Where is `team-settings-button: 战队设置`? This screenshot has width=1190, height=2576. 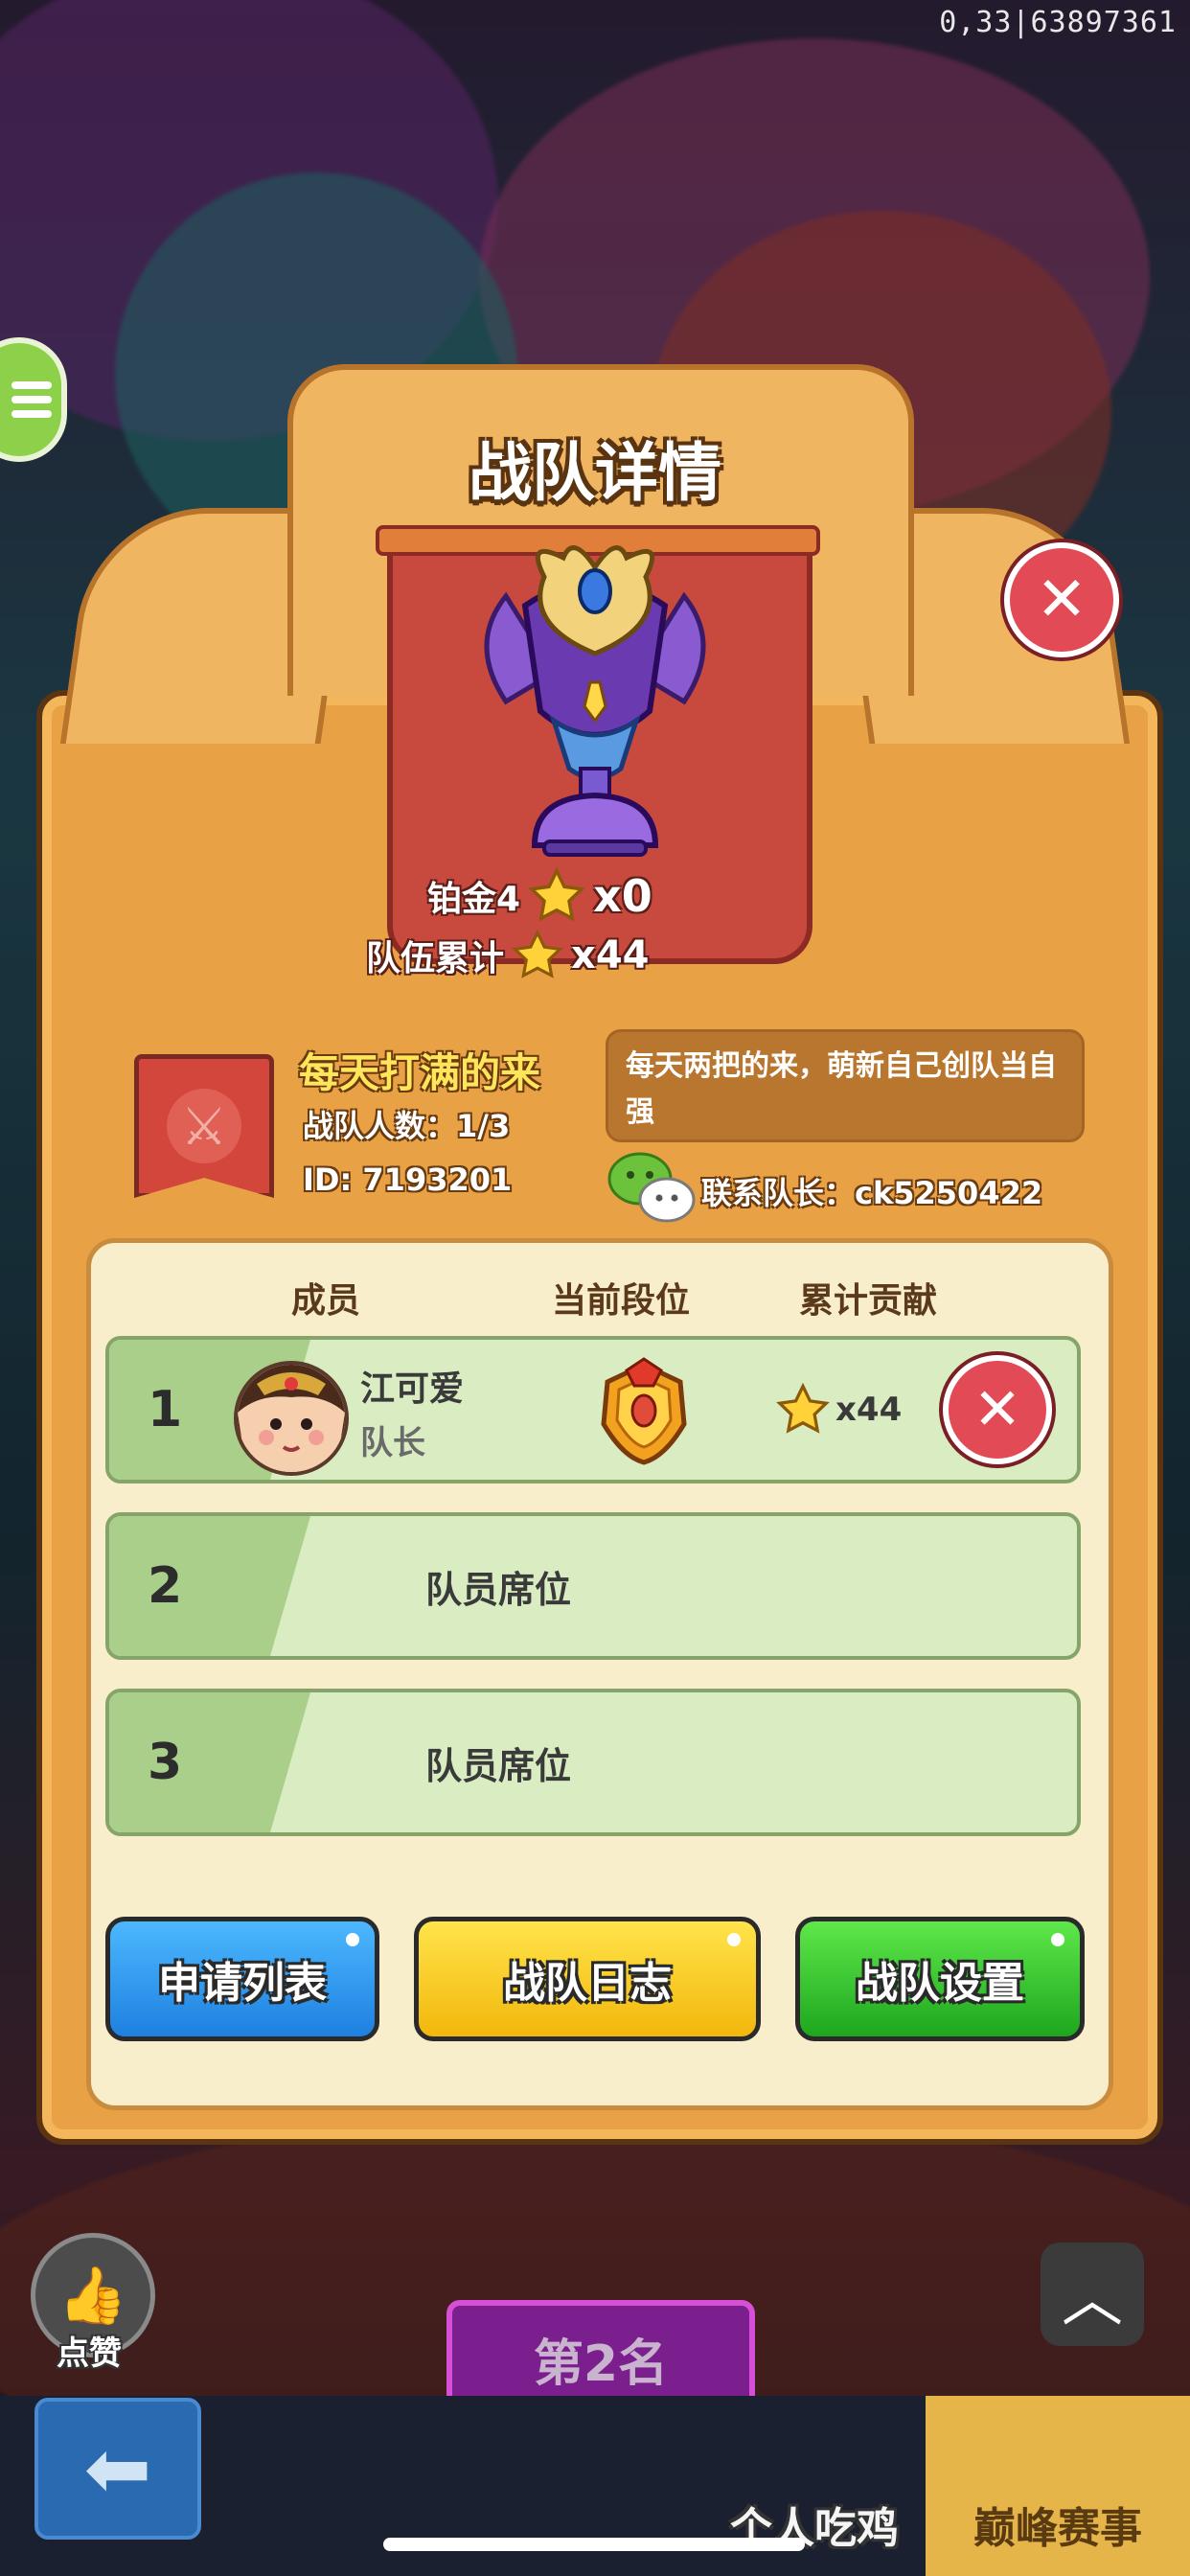
team-settings-button: 战队设置 is located at coordinates (940, 1979).